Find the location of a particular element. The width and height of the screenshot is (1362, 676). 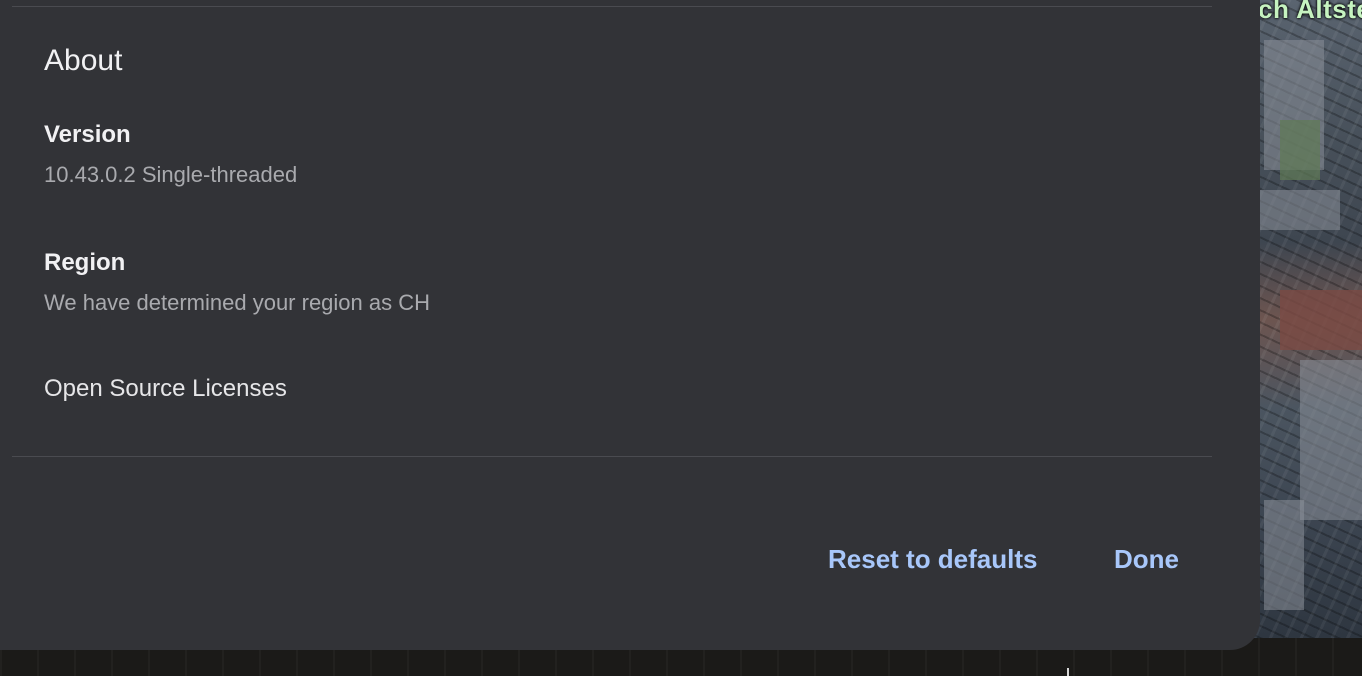

reset-to-defaults-button: Reset to defaults is located at coordinates (933, 559).